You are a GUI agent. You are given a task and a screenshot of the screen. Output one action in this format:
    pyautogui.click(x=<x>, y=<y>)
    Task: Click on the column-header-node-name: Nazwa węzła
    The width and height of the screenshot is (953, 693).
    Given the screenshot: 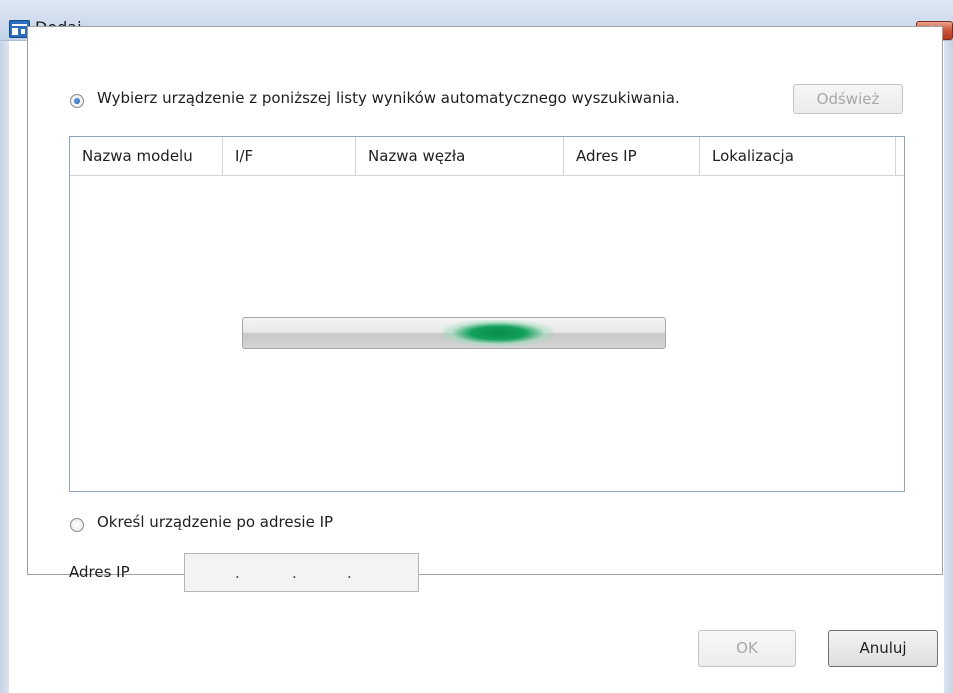 What is the action you would take?
    pyautogui.click(x=460, y=156)
    